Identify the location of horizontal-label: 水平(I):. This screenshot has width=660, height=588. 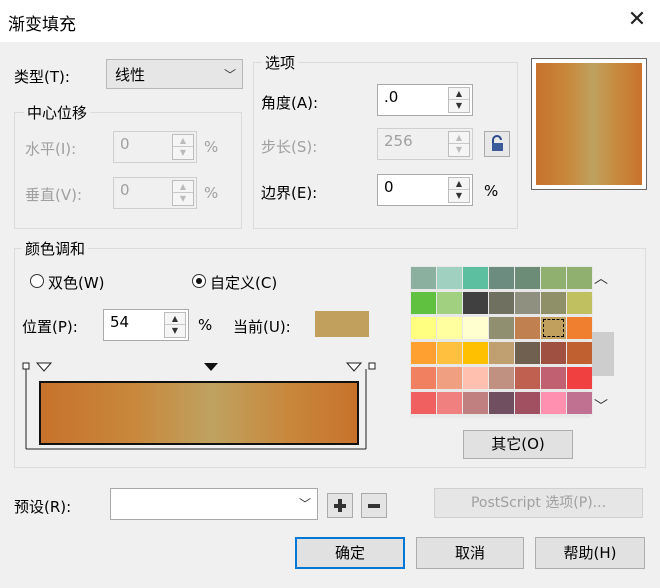
(51, 149).